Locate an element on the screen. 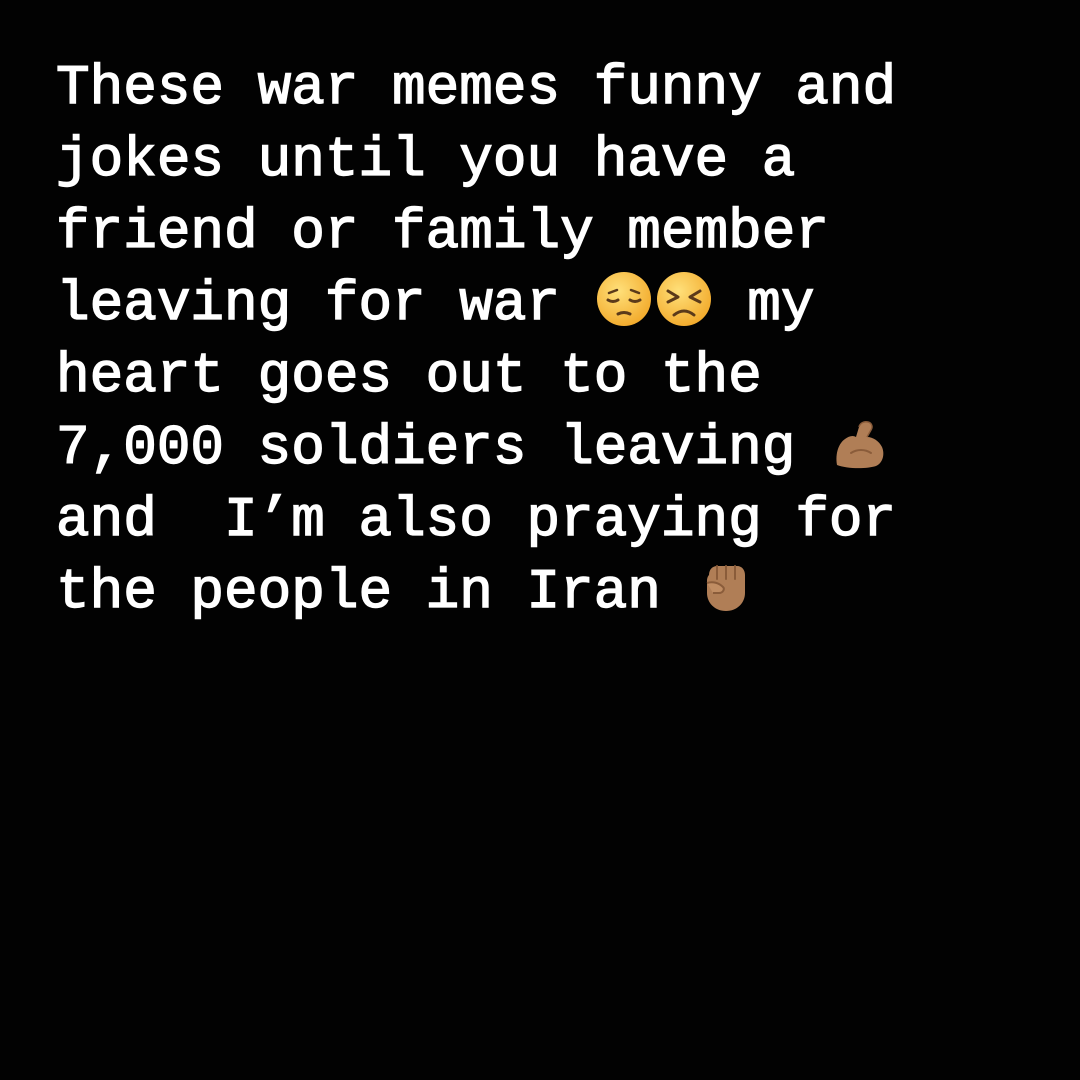  text-line-7: and I’m also praying for is located at coordinates (476, 519).